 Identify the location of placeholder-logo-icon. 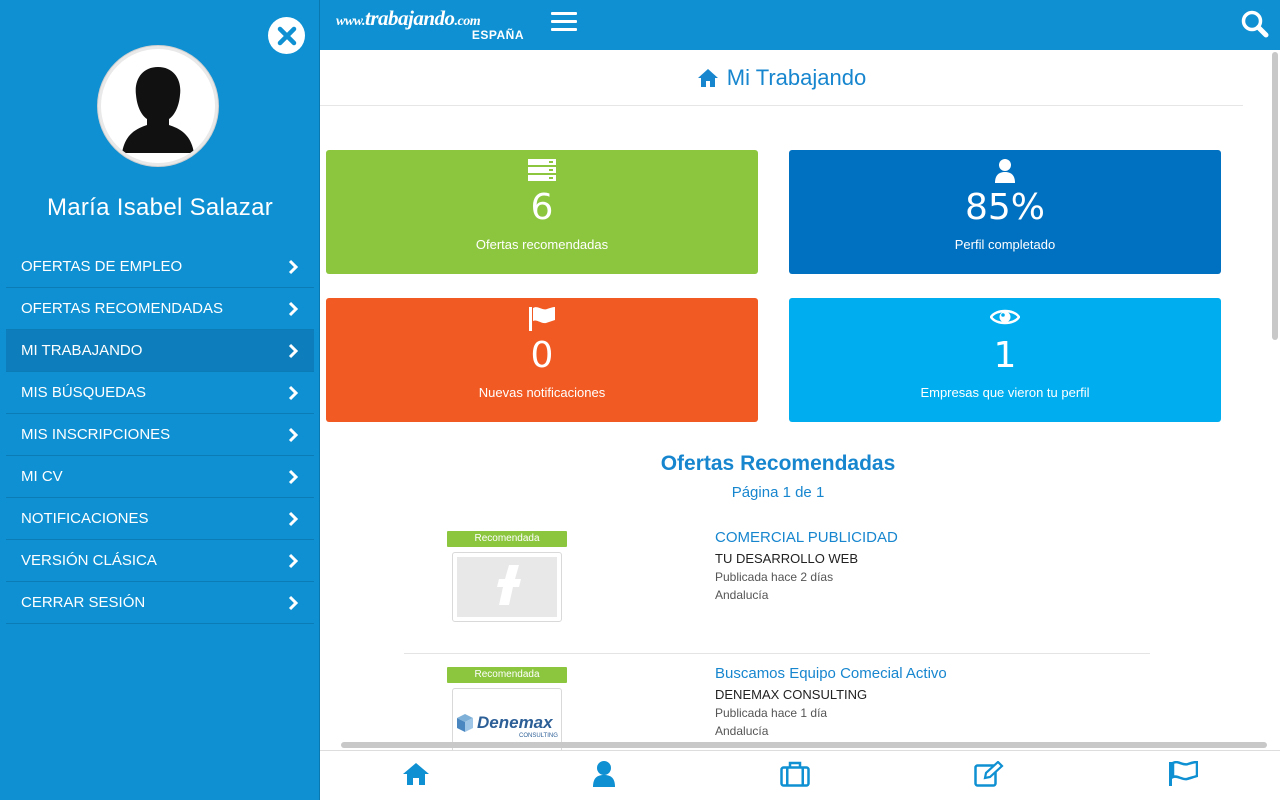
(507, 587).